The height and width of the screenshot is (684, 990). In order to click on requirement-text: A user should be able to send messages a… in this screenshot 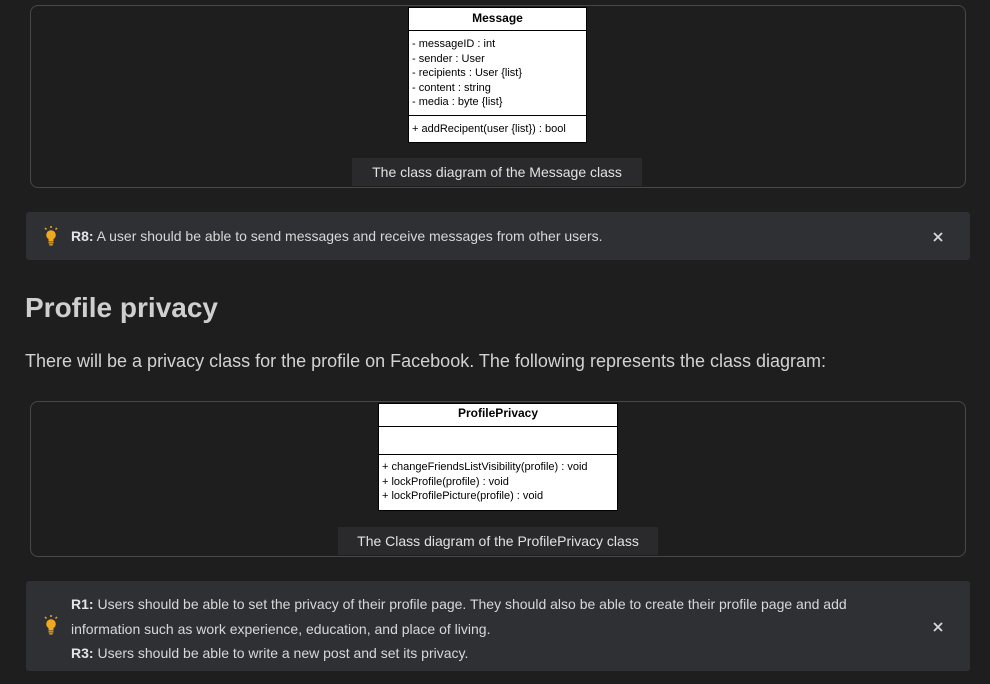, I will do `click(348, 236)`.